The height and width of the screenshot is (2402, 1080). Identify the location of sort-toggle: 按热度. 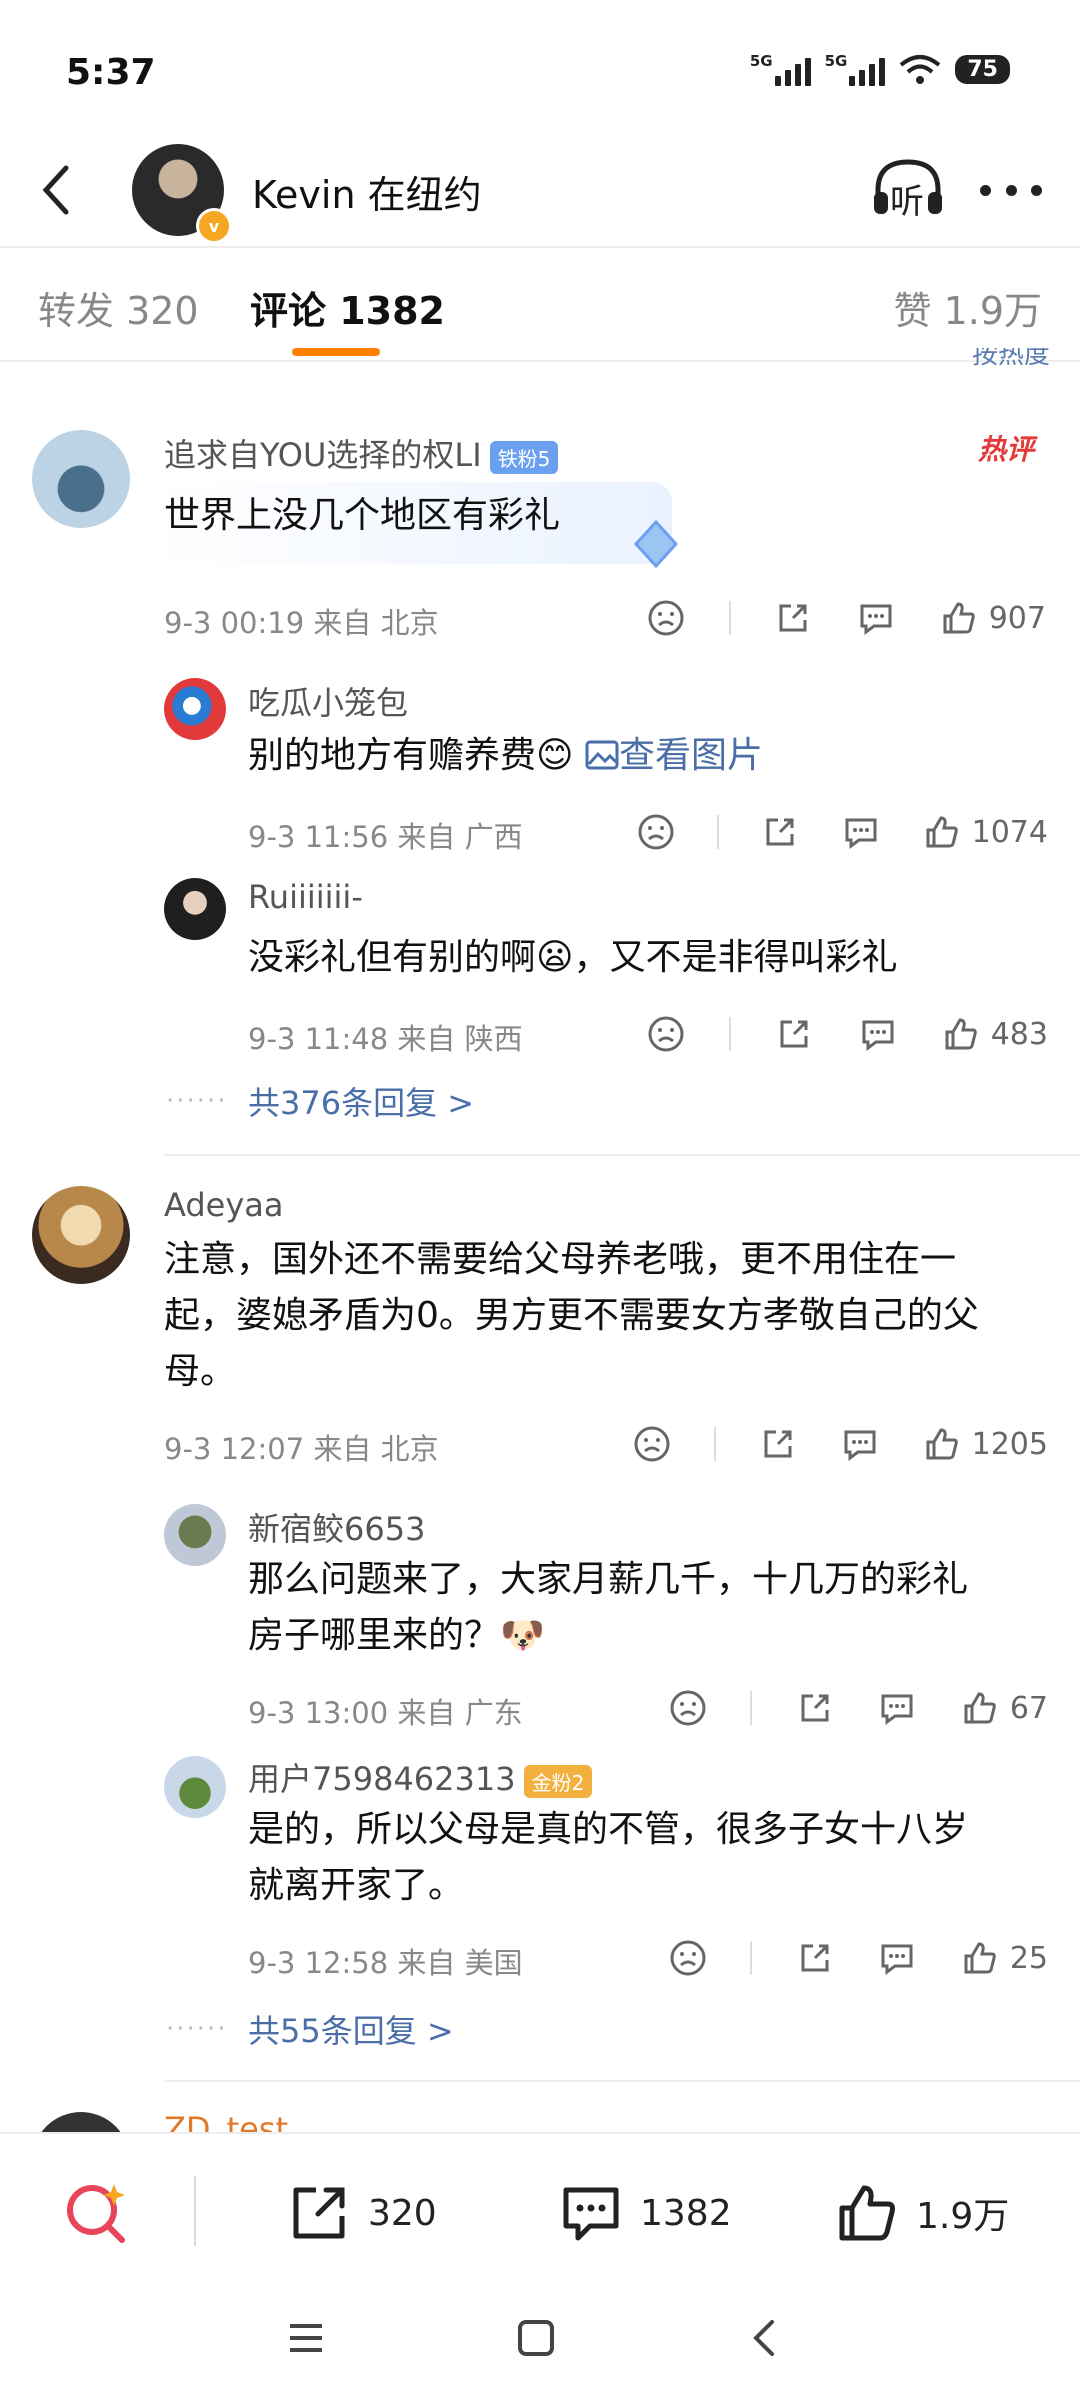
(1011, 360).